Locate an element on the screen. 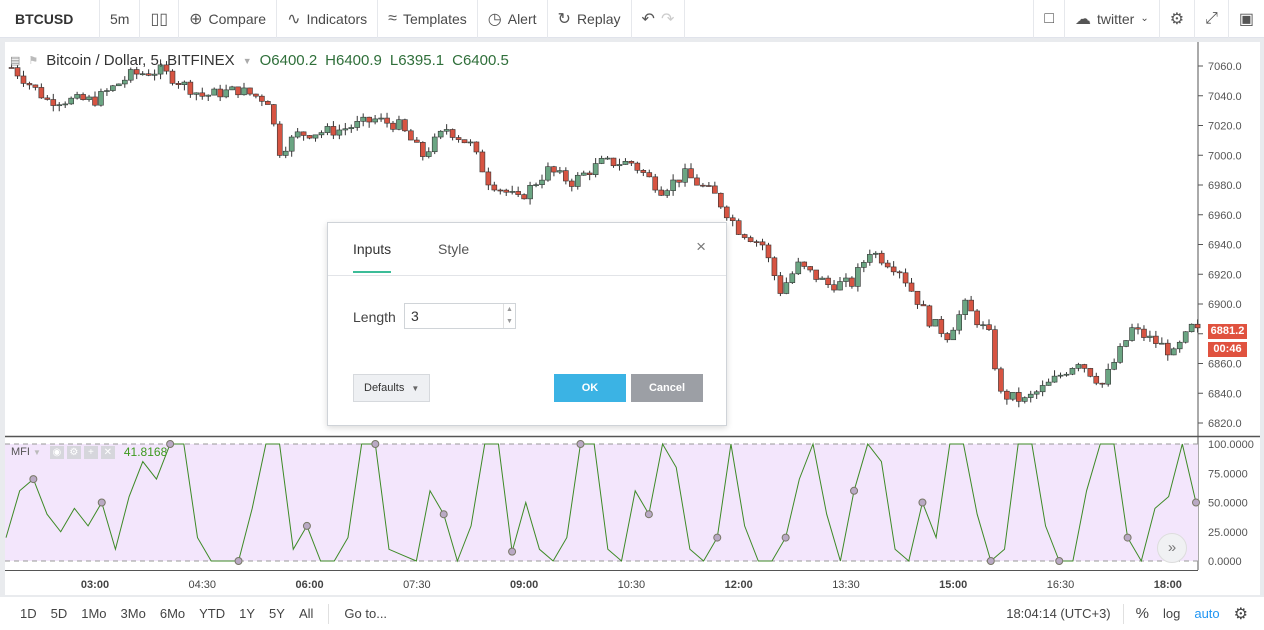  scroll-to-realtime-button: » is located at coordinates (1172, 548).